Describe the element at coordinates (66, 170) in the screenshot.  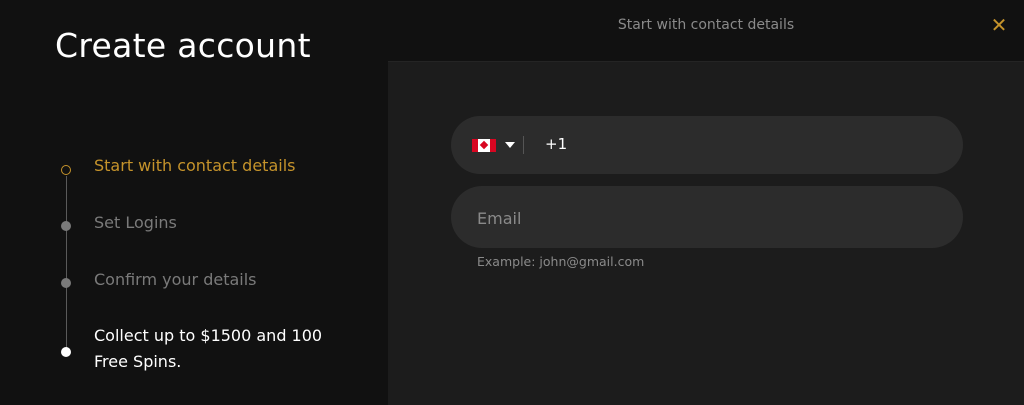
I see `step-indicator-active` at that location.